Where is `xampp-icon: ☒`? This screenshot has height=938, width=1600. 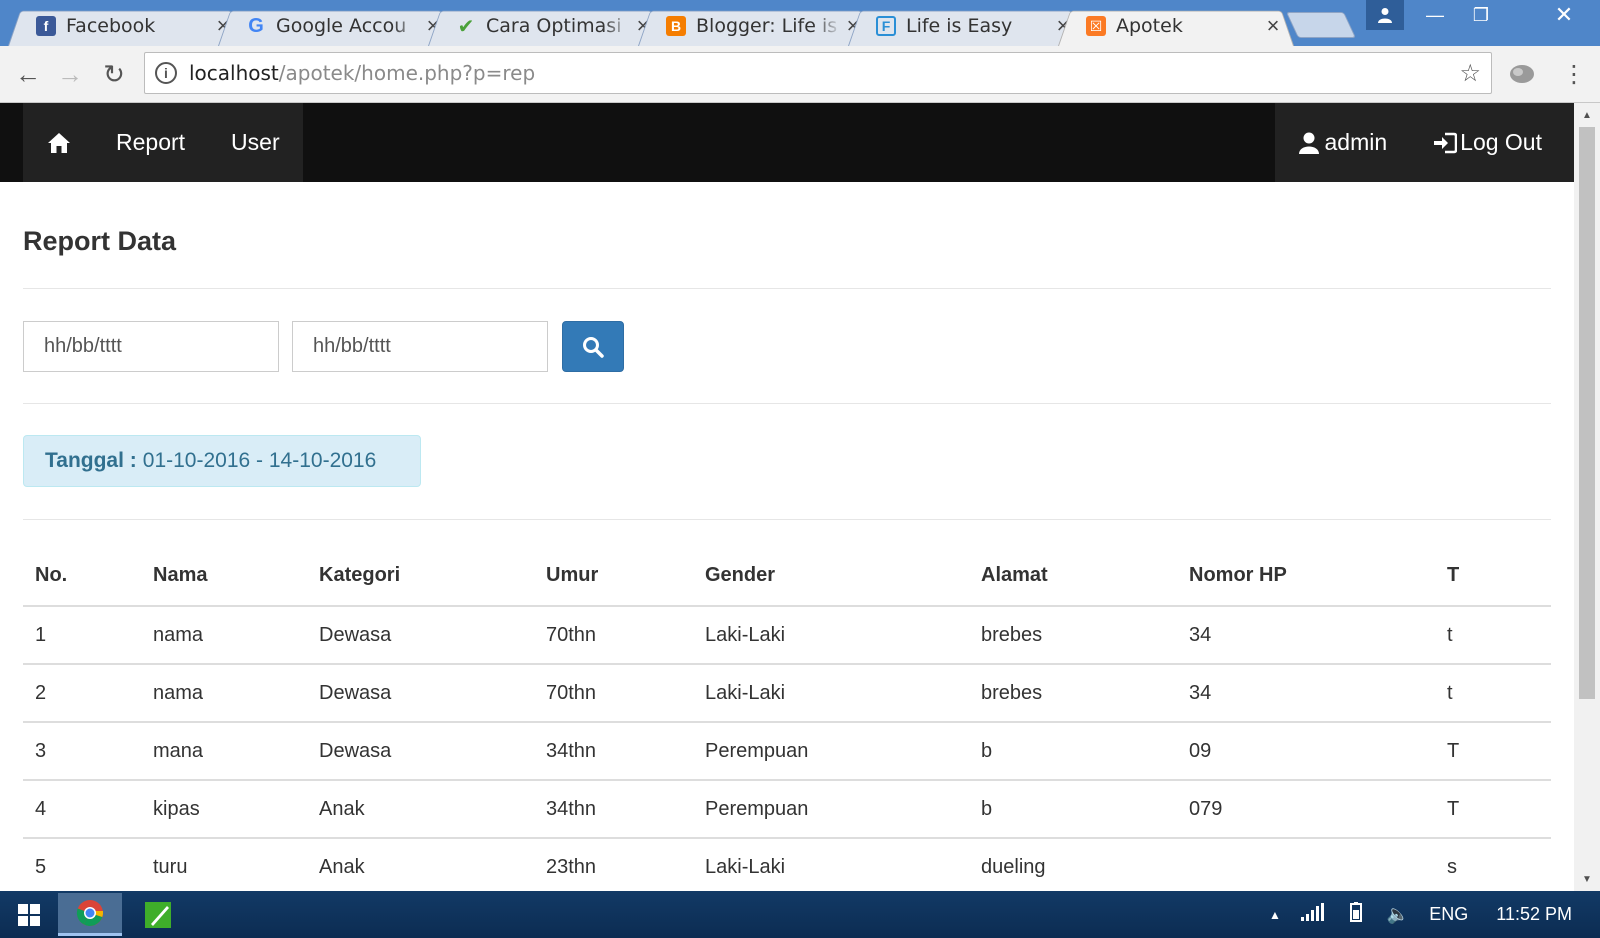 xampp-icon: ☒ is located at coordinates (1096, 26).